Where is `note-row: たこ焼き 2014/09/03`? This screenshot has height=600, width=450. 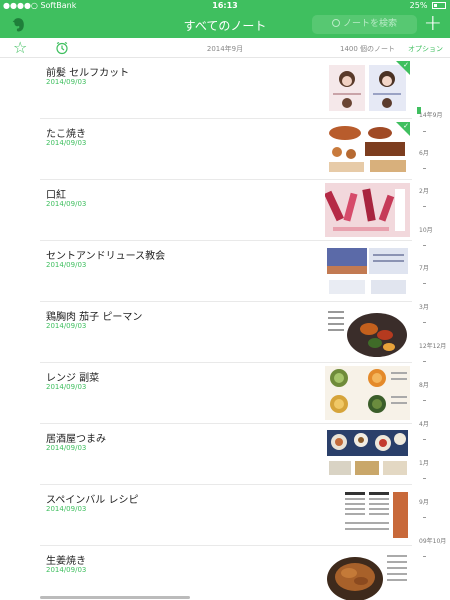 note-row: たこ焼き 2014/09/03 is located at coordinates (226, 149).